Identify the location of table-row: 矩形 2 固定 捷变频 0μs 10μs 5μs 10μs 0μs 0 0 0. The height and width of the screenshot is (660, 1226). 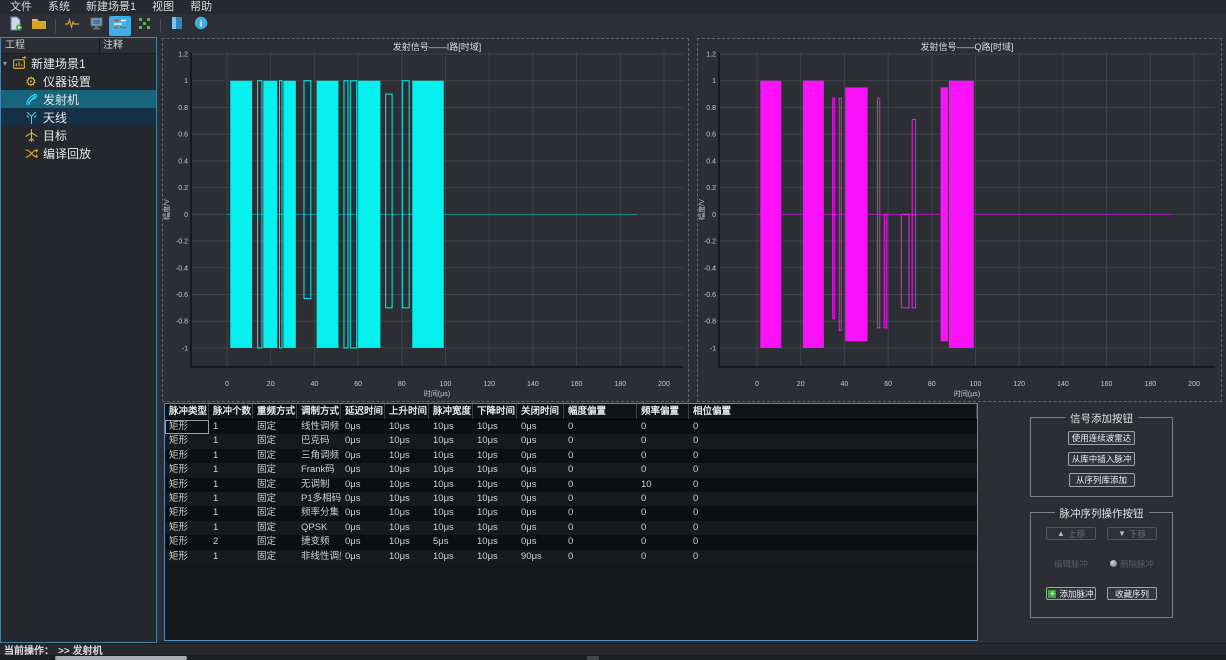
(571, 542).